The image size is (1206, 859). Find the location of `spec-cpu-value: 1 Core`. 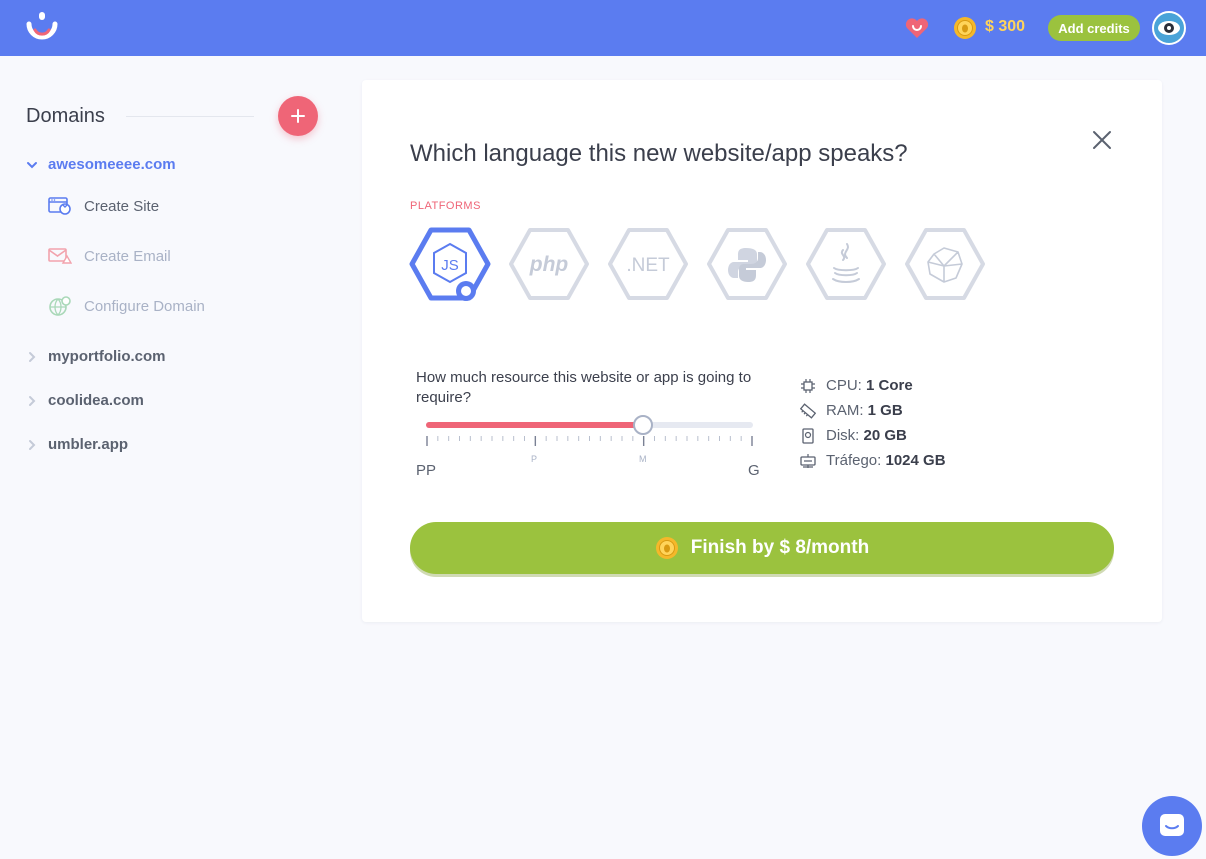

spec-cpu-value: 1 Core is located at coordinates (889, 385).